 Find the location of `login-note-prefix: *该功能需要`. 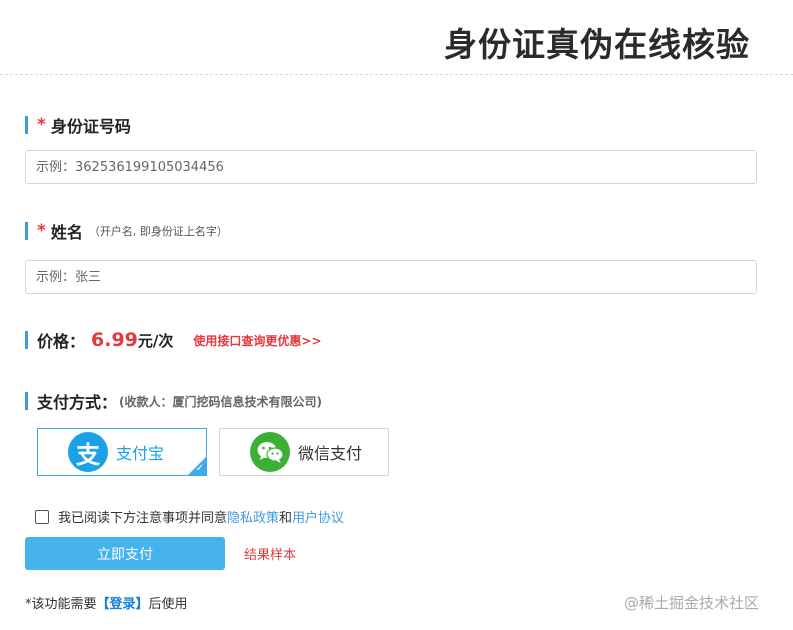

login-note-prefix: *该功能需要 is located at coordinates (61, 604).